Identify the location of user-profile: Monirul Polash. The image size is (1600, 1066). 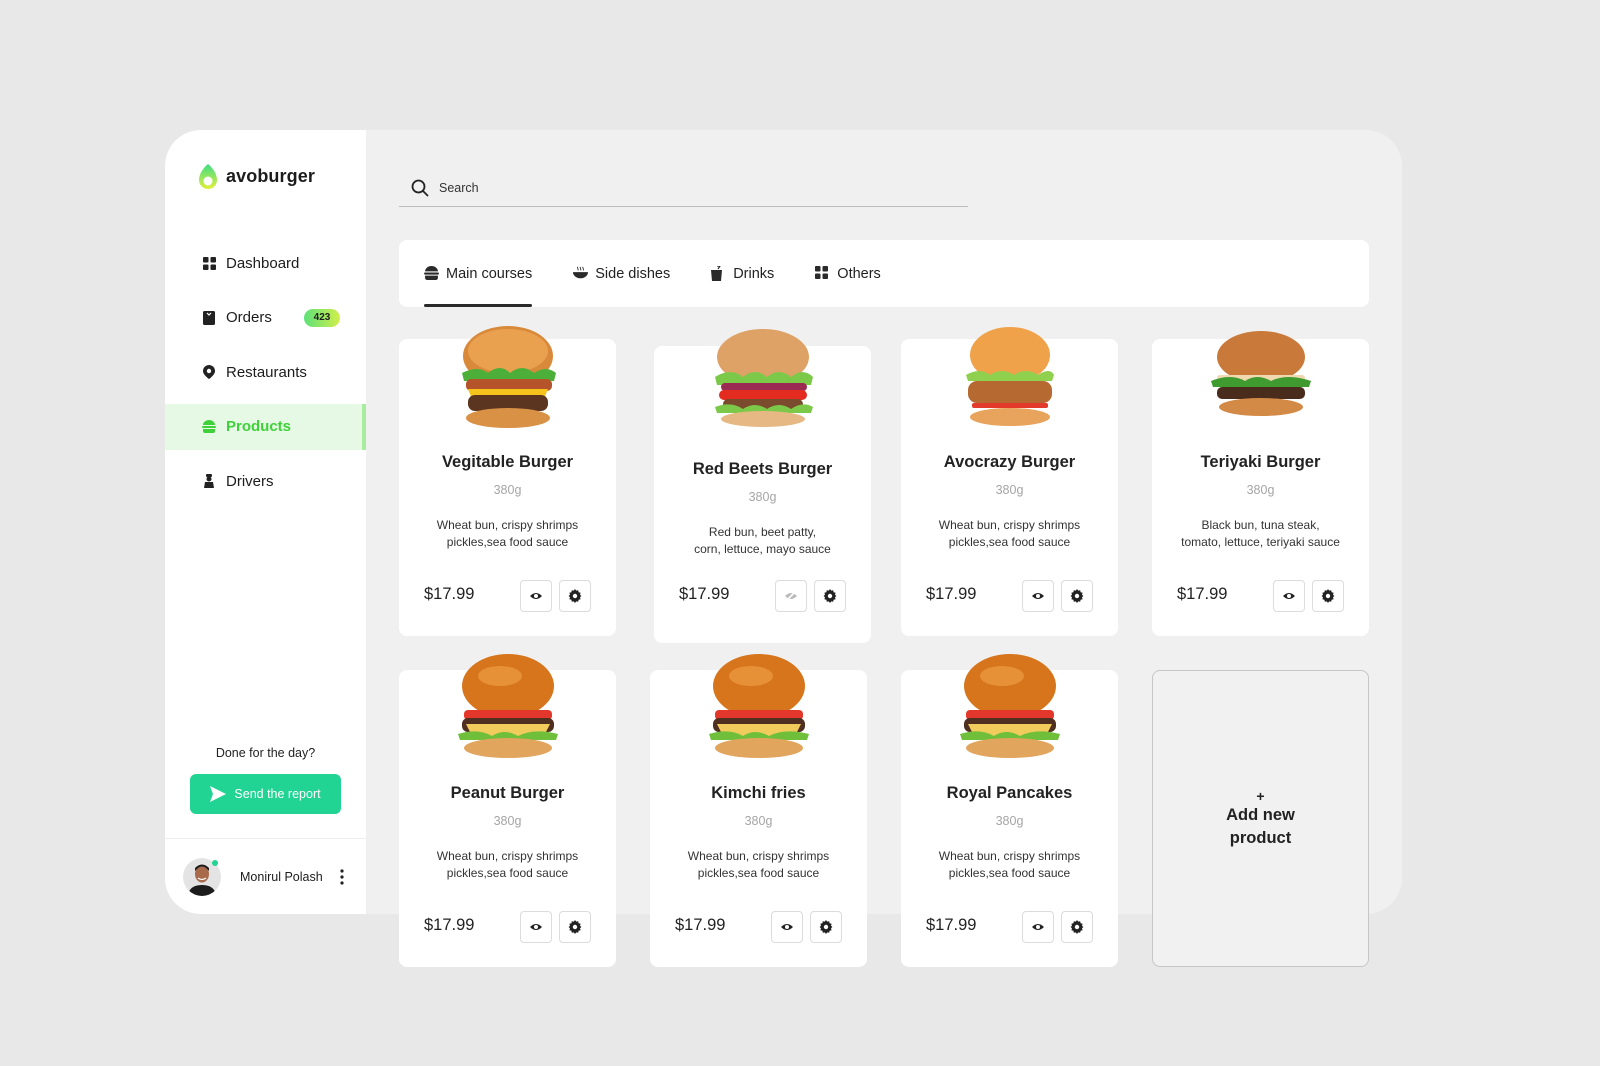
(268, 877).